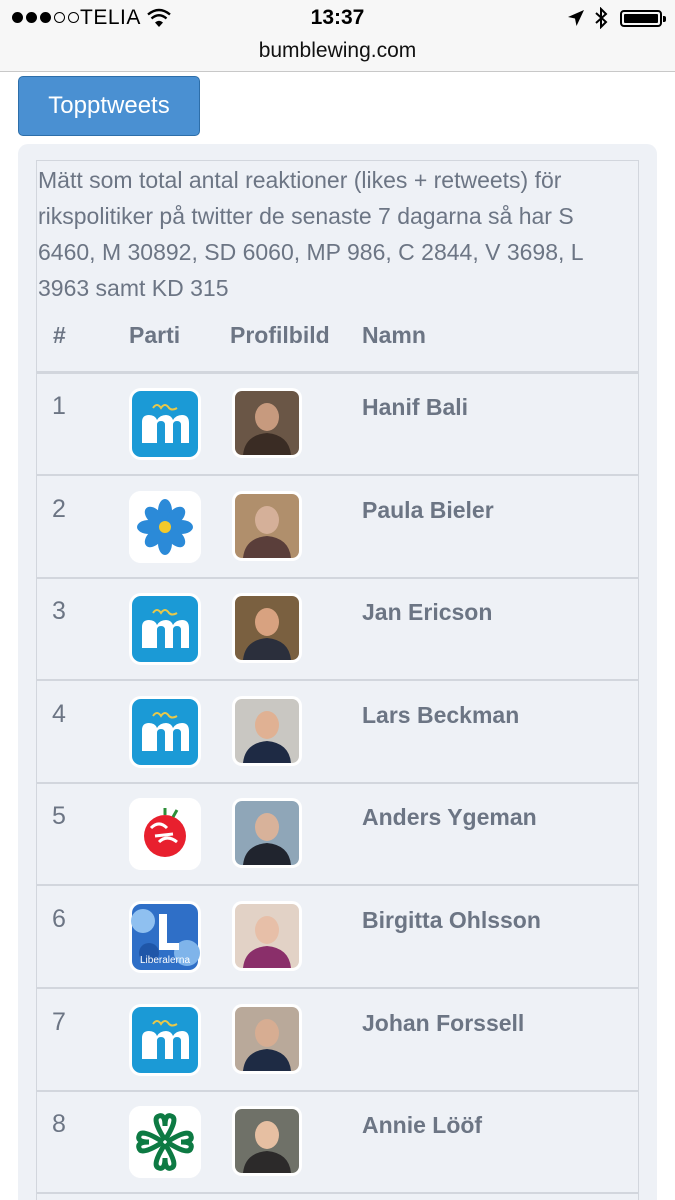 This screenshot has height=1200, width=675. What do you see at coordinates (337, 528) in the screenshot?
I see `table-row: 2 Paula Bieler` at bounding box center [337, 528].